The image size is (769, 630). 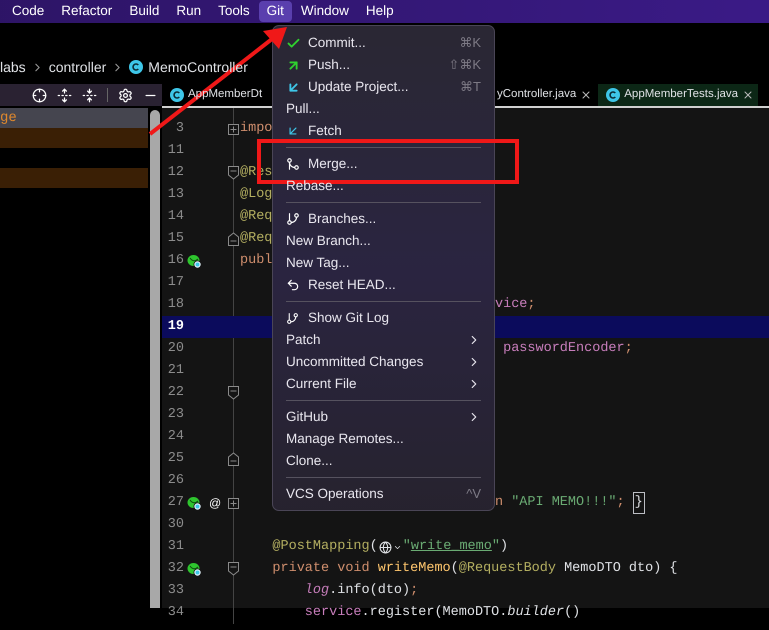 What do you see at coordinates (175, 393) in the screenshot?
I see `line-number: 22` at bounding box center [175, 393].